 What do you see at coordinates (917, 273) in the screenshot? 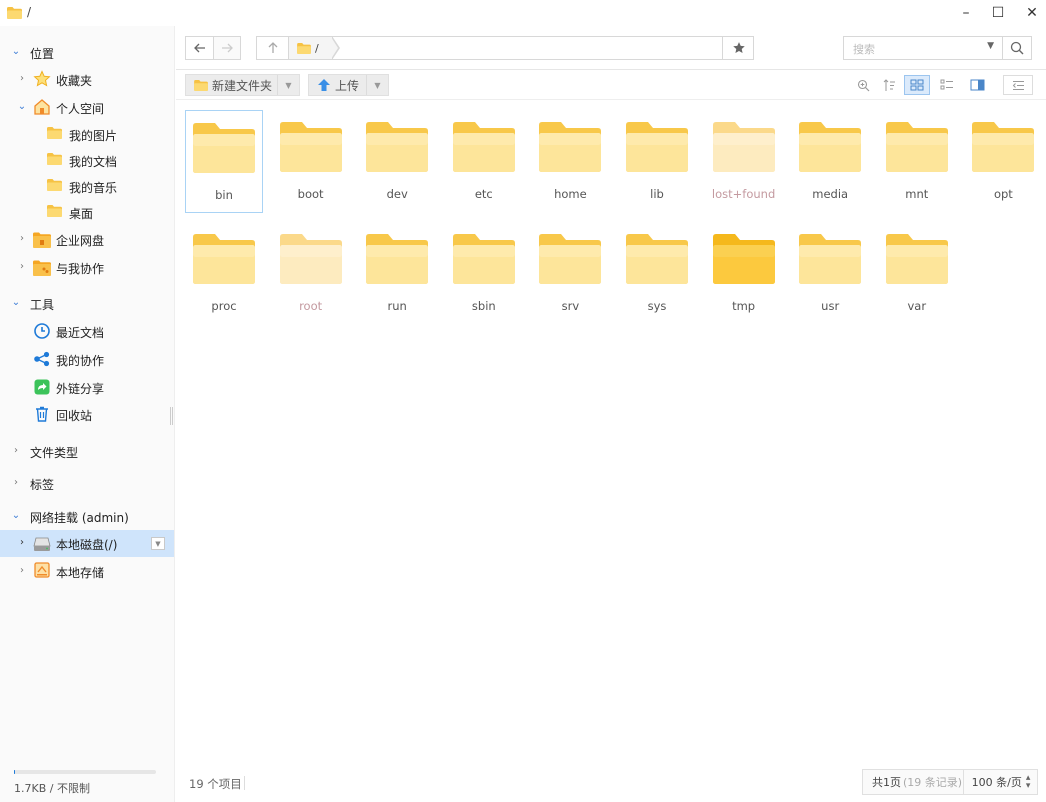
I see `folder-item: var` at bounding box center [917, 273].